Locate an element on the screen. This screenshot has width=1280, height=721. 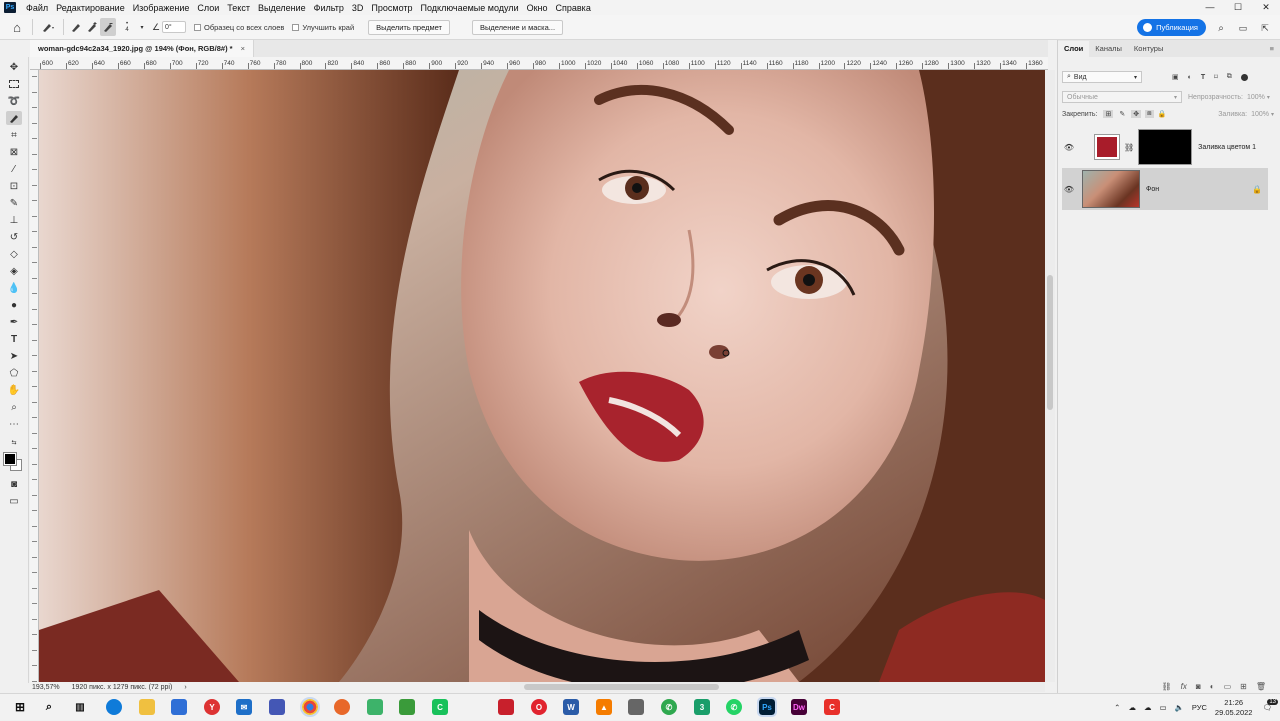
quick-select-preset-icon is located at coordinates (48, 27).